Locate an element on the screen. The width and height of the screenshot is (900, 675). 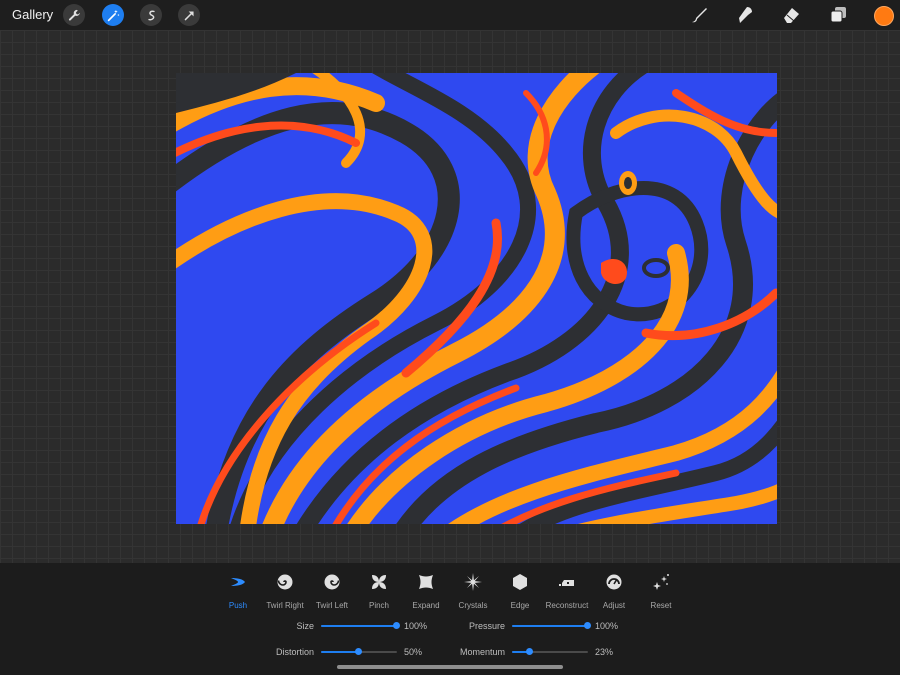
distortion-value: 50% is located at coordinates (413, 652).